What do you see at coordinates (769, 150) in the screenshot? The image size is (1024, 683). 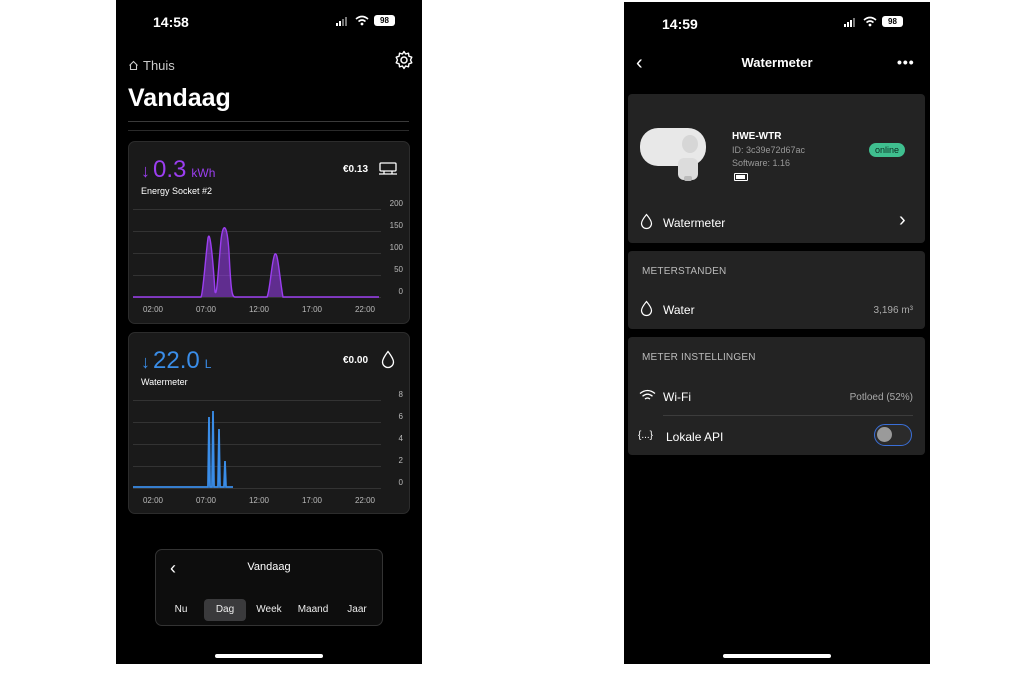 I see `device-id: ID: 3c39e72d67ac` at bounding box center [769, 150].